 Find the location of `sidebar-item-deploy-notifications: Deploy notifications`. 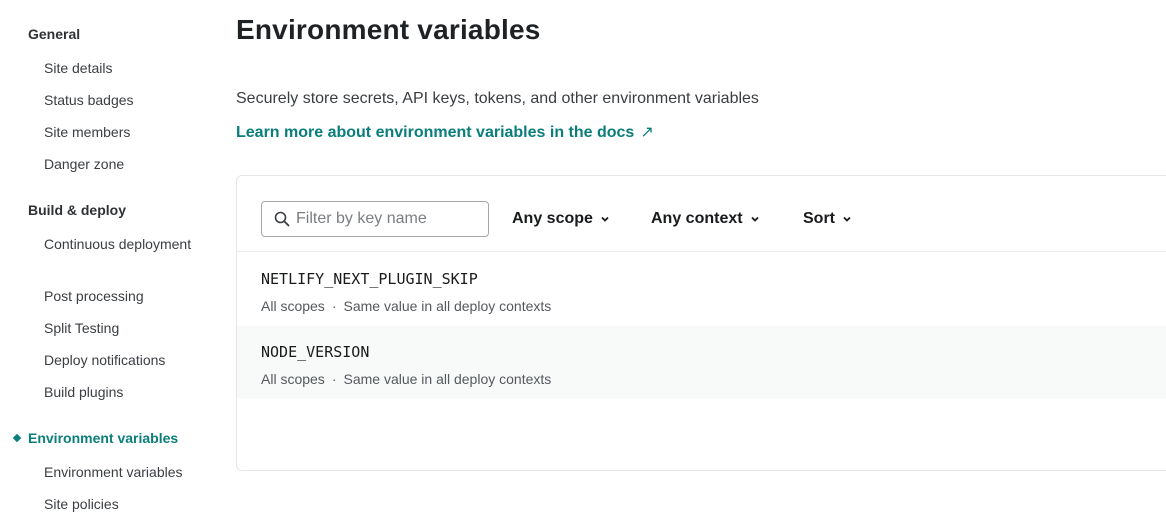

sidebar-item-deploy-notifications: Deploy notifications is located at coordinates (104, 360).